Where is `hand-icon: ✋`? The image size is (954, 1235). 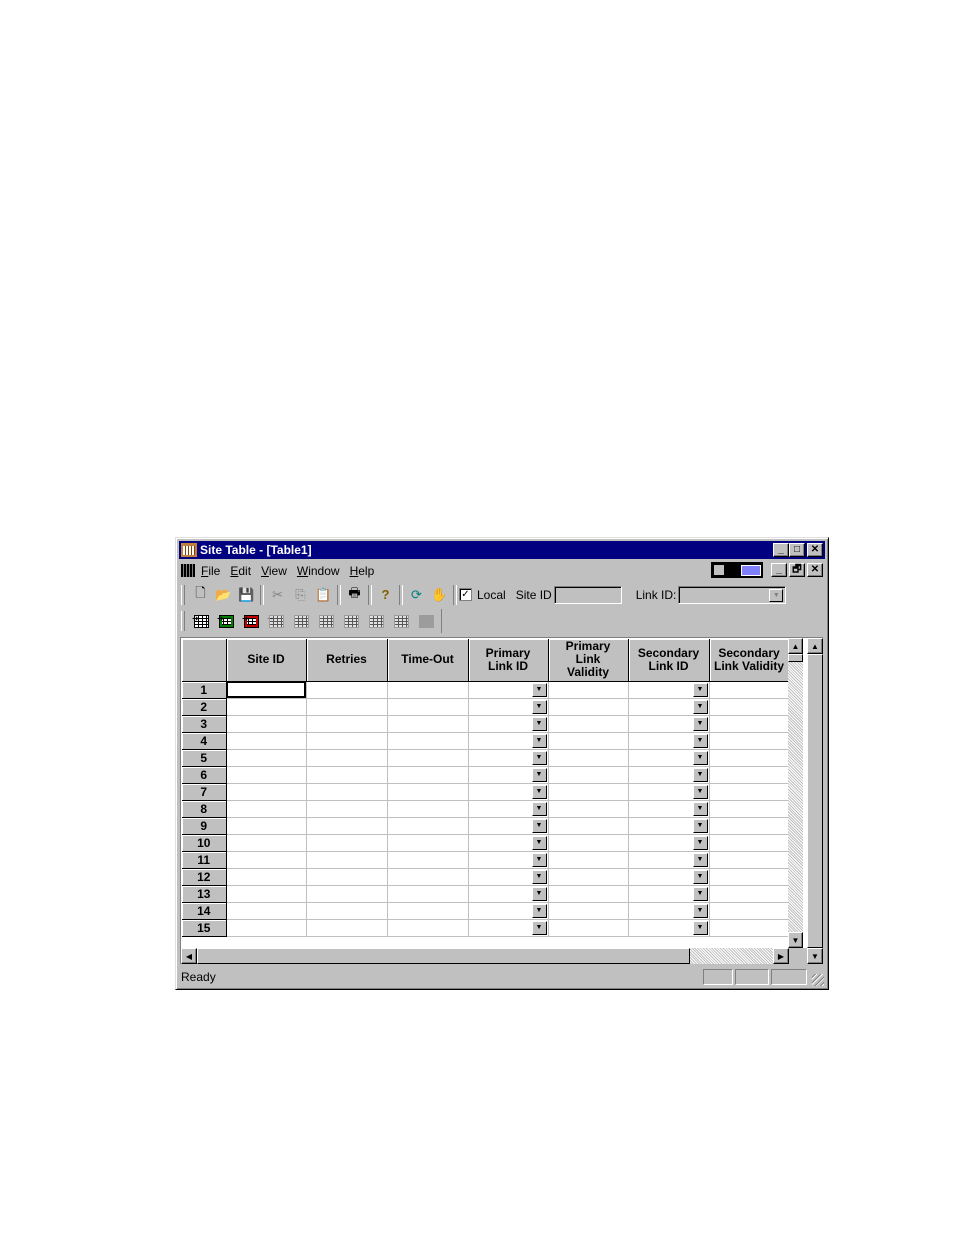
hand-icon: ✋ is located at coordinates (439, 595).